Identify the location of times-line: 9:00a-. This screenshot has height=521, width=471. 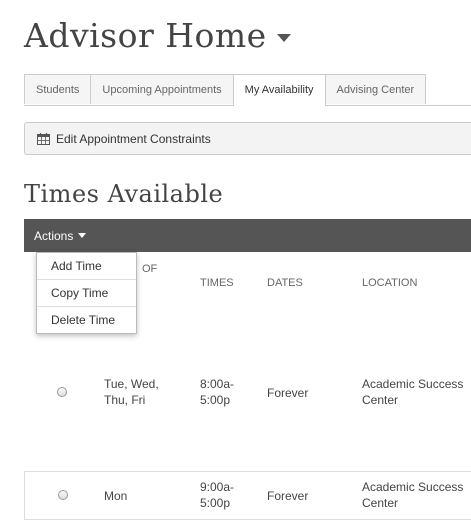
(217, 487).